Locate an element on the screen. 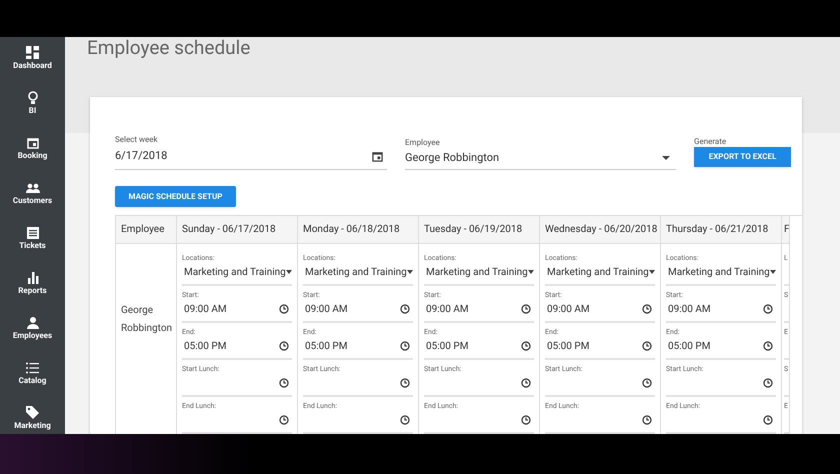 Image resolution: width=840 pixels, height=474 pixels. field-value: George Robbington is located at coordinates (452, 158).